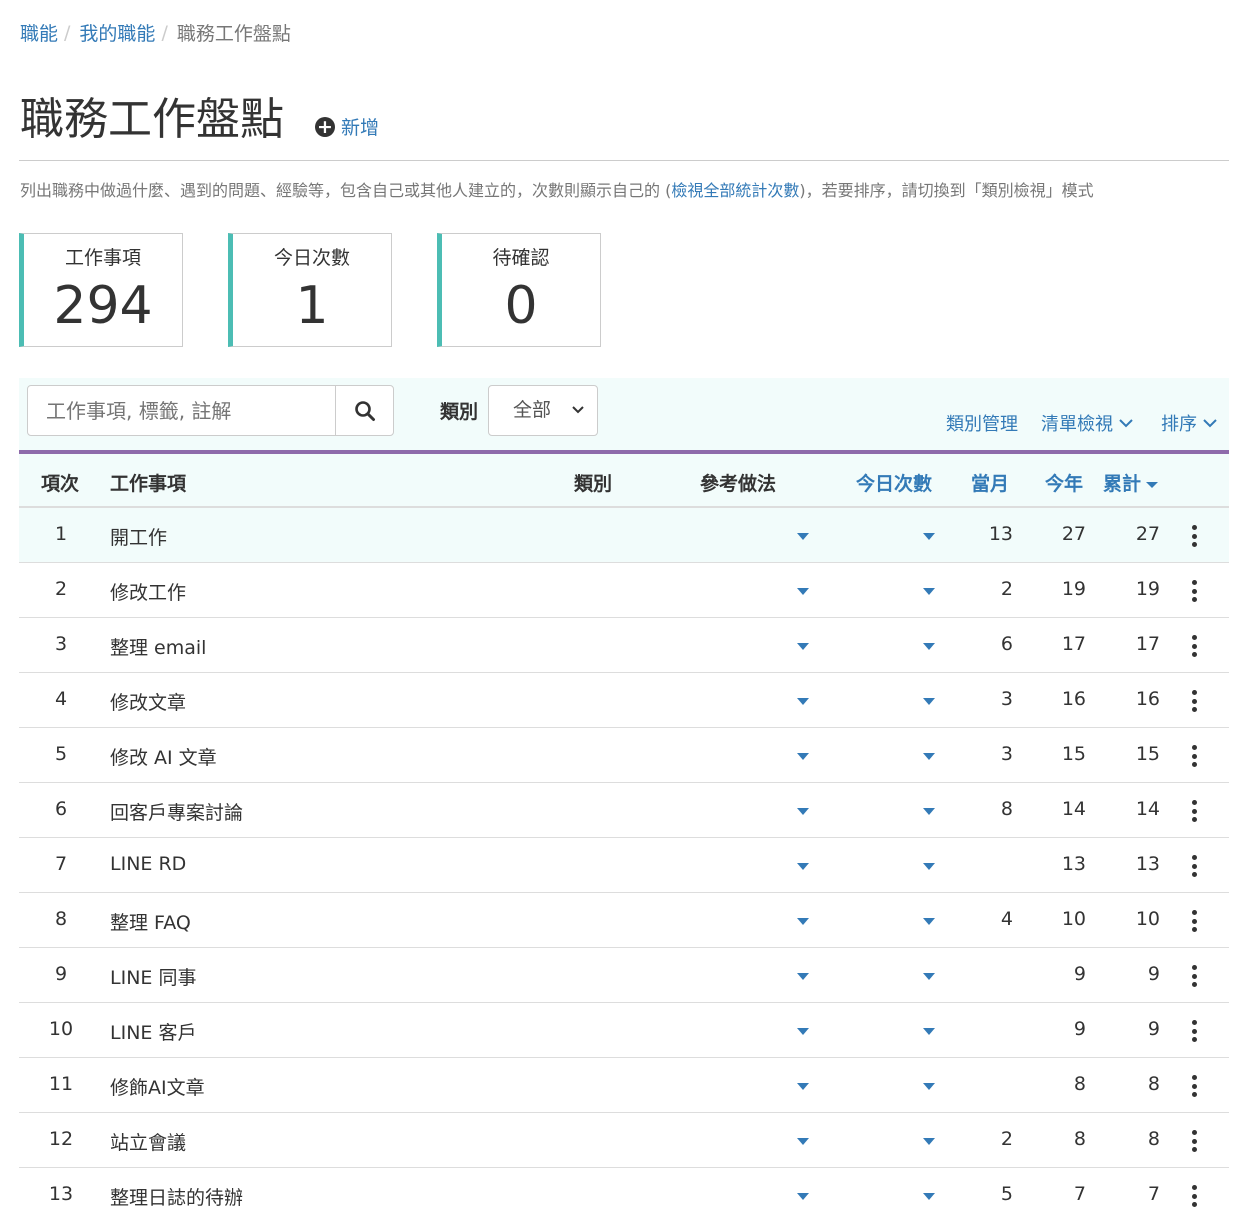 This screenshot has height=1222, width=1253. I want to click on table-row: 4 修改文章 3 16 16, so click(624, 700).